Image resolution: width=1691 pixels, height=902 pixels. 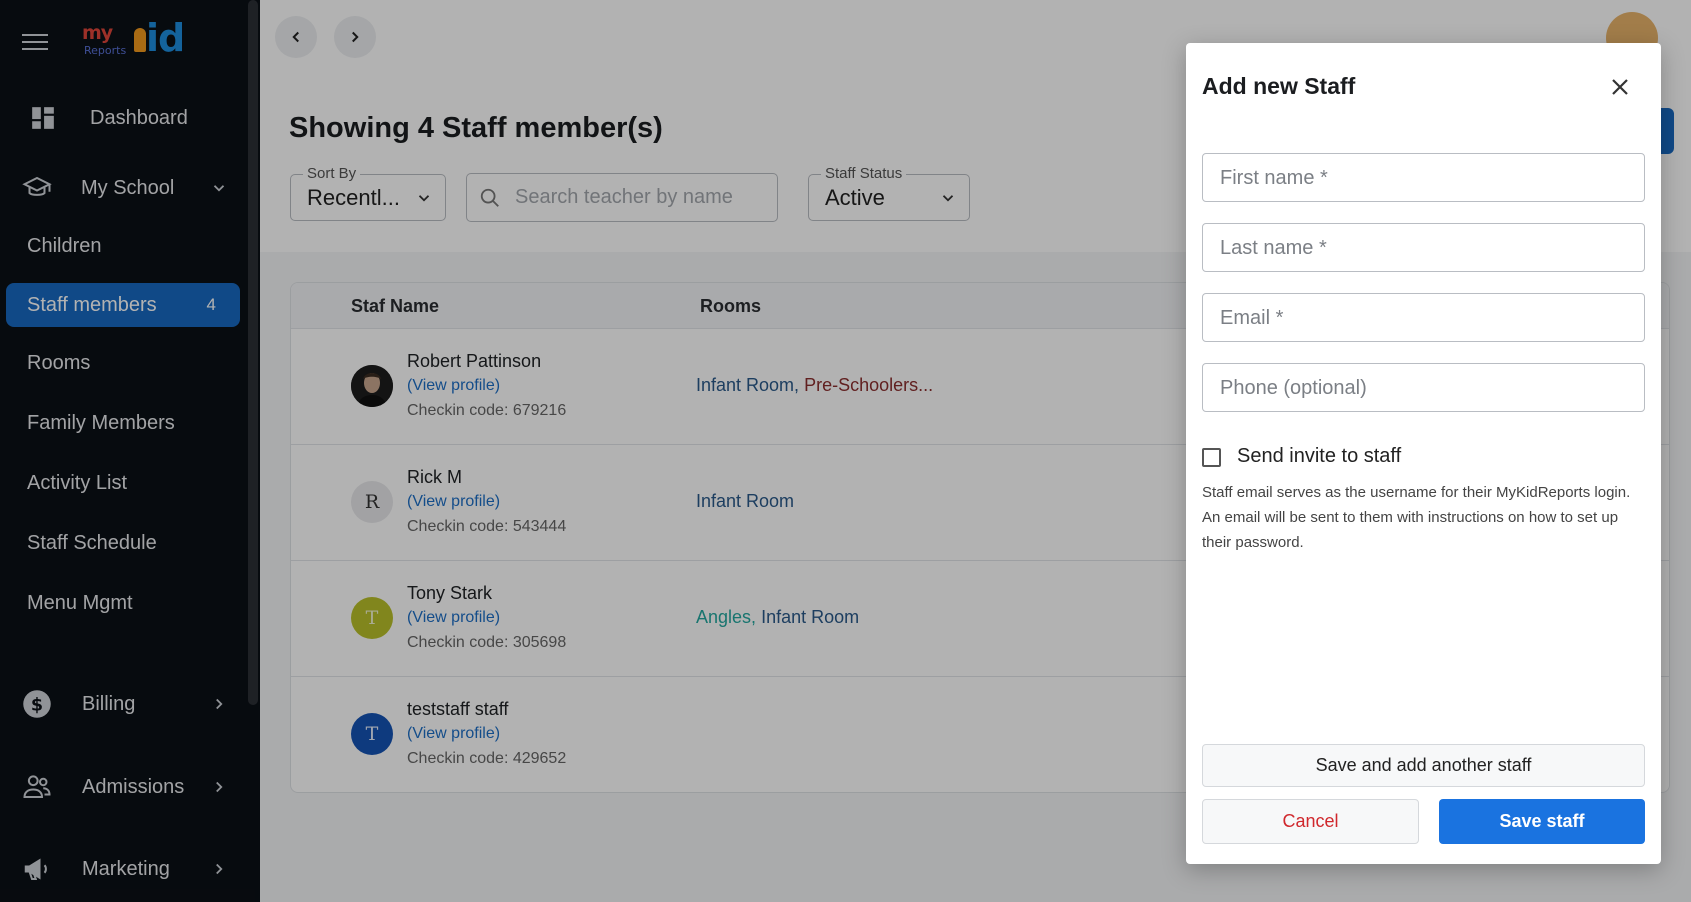 I want to click on phone-placeholder: Phone (optional), so click(x=1293, y=388).